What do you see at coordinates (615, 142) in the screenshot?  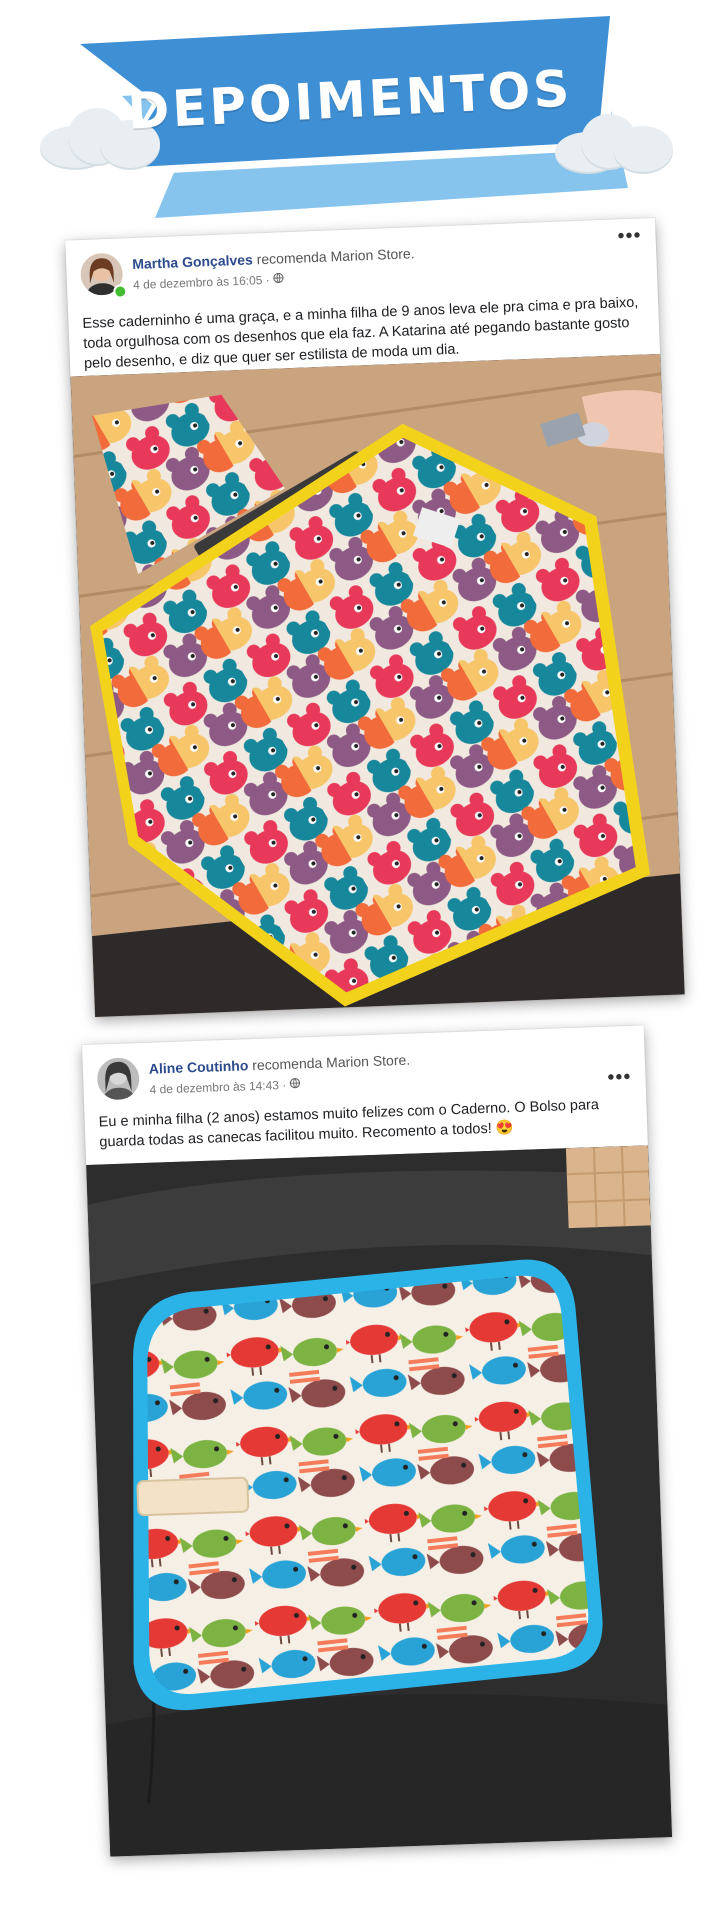 I see `cloud-right-icon` at bounding box center [615, 142].